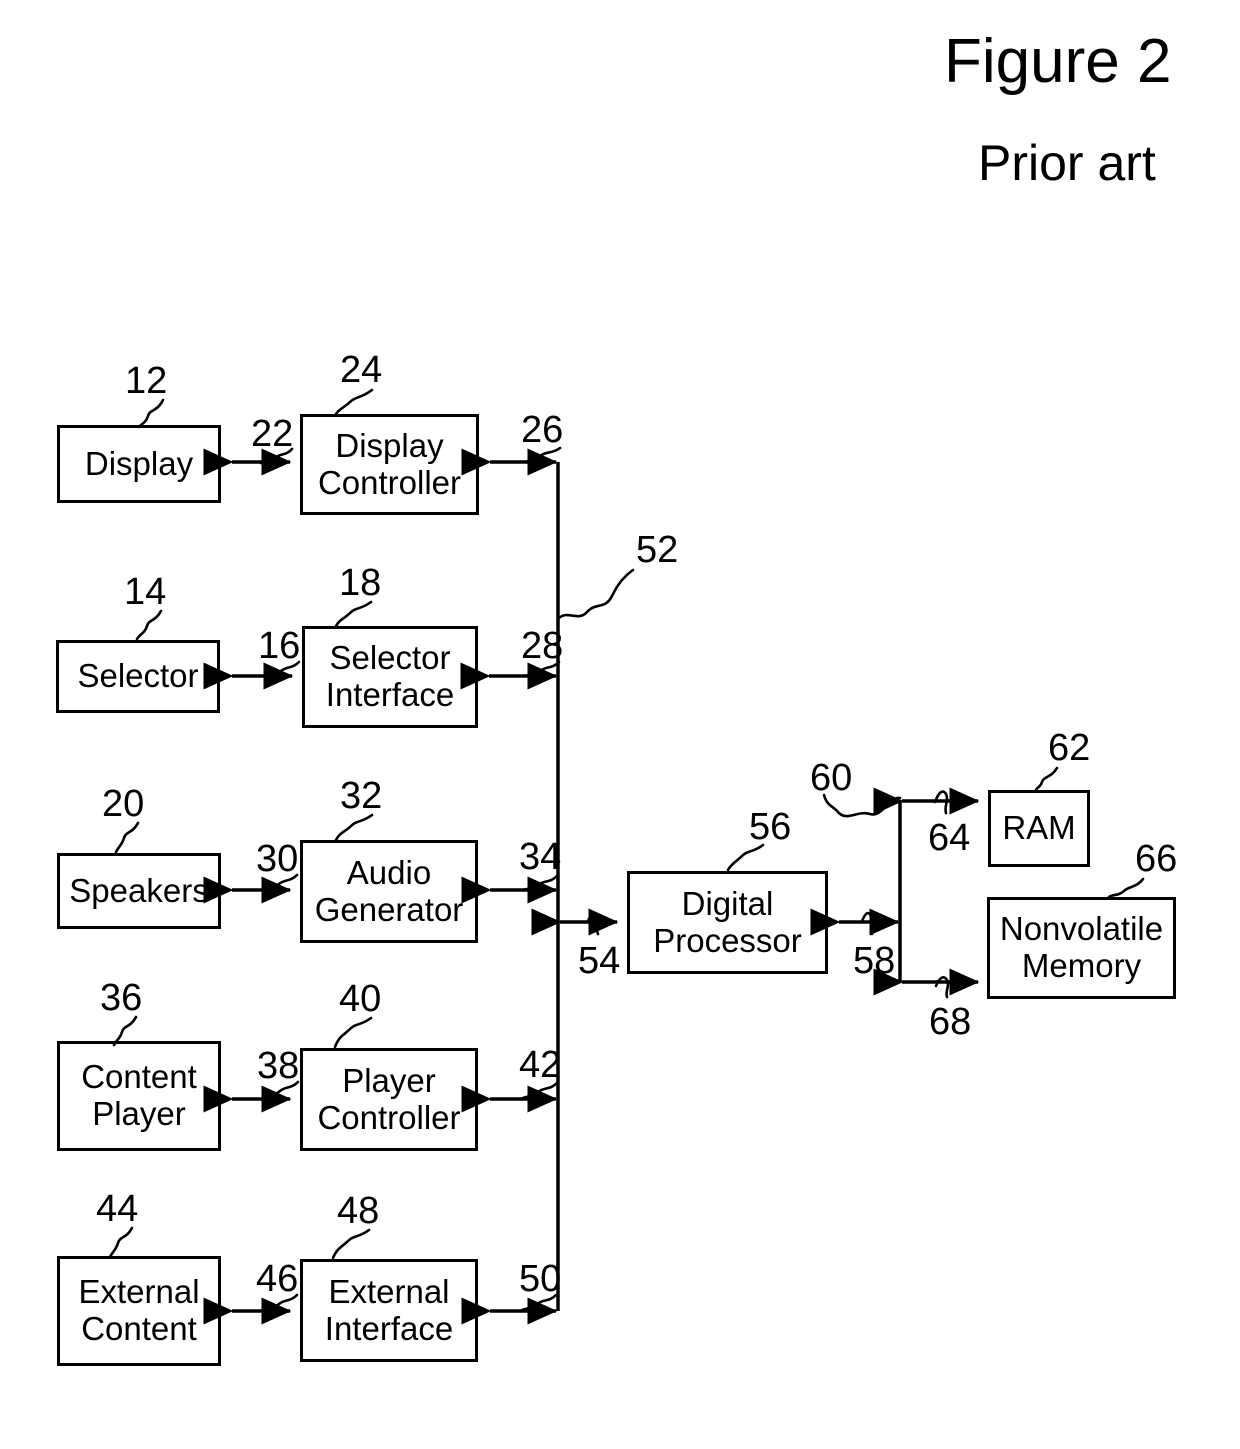  Describe the element at coordinates (389, 1080) in the screenshot. I see `block-player-controller-line1: Player` at that location.